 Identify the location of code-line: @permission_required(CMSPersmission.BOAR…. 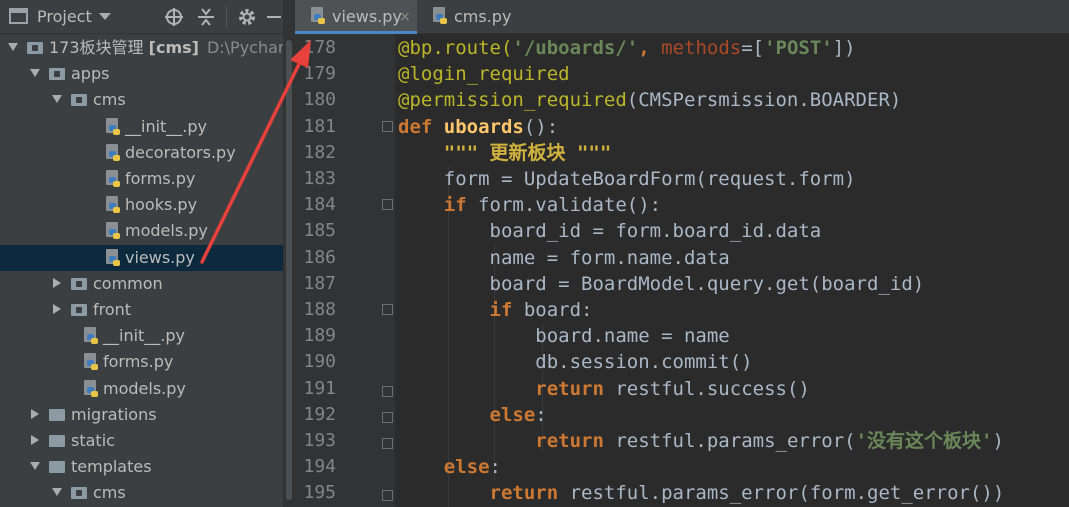
(649, 100).